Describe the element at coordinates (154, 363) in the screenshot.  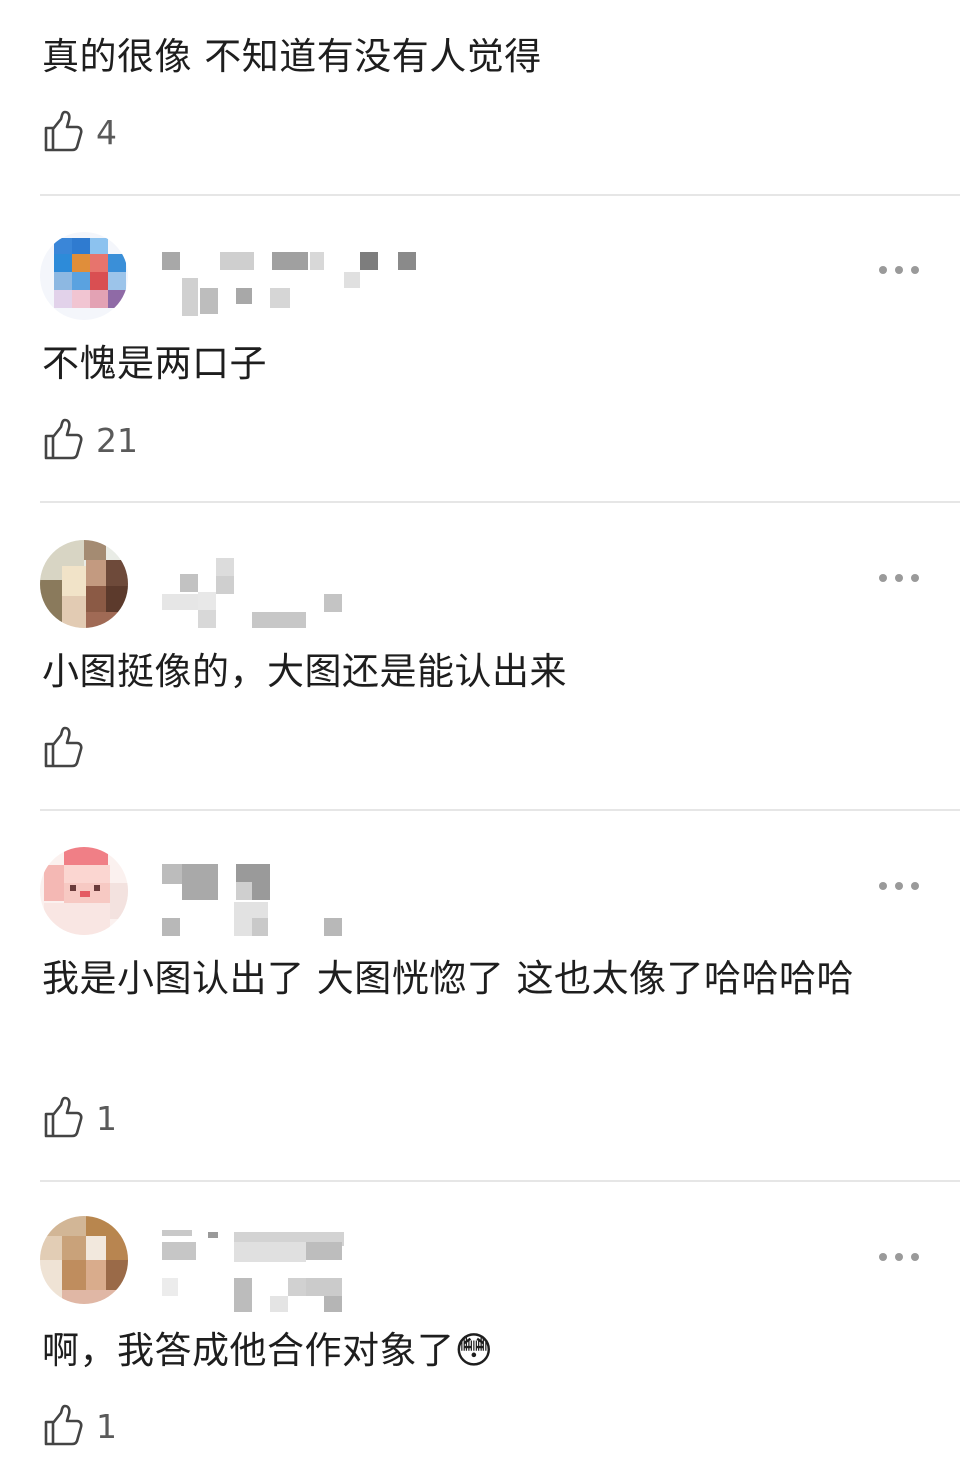
I see `comment-text: 不愧是两口子` at that location.